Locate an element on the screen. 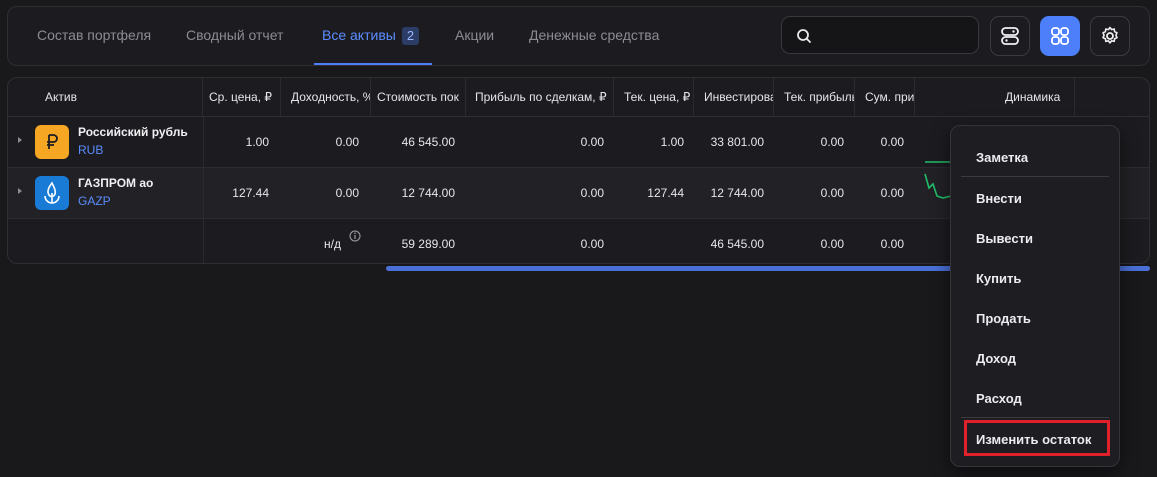 The height and width of the screenshot is (477, 1157). asset-name: ГАЗПРОМ ао is located at coordinates (115, 183).